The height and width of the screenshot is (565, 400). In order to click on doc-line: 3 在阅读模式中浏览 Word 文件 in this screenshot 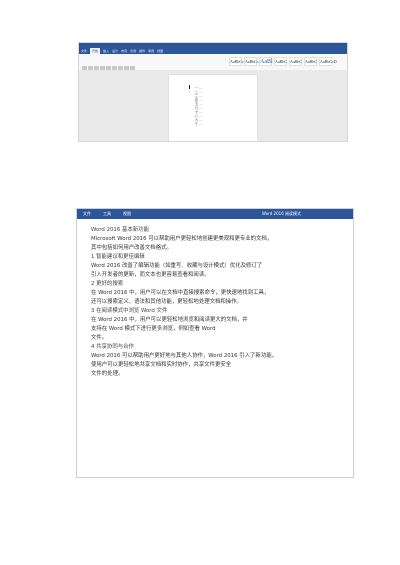, I will do `click(129, 311)`.